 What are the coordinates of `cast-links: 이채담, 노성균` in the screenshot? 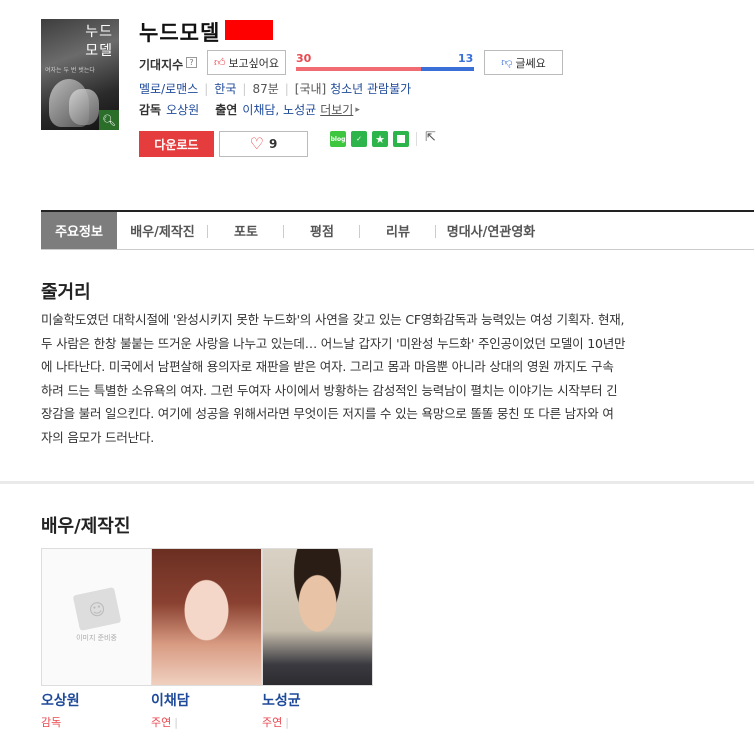 It's located at (279, 109).